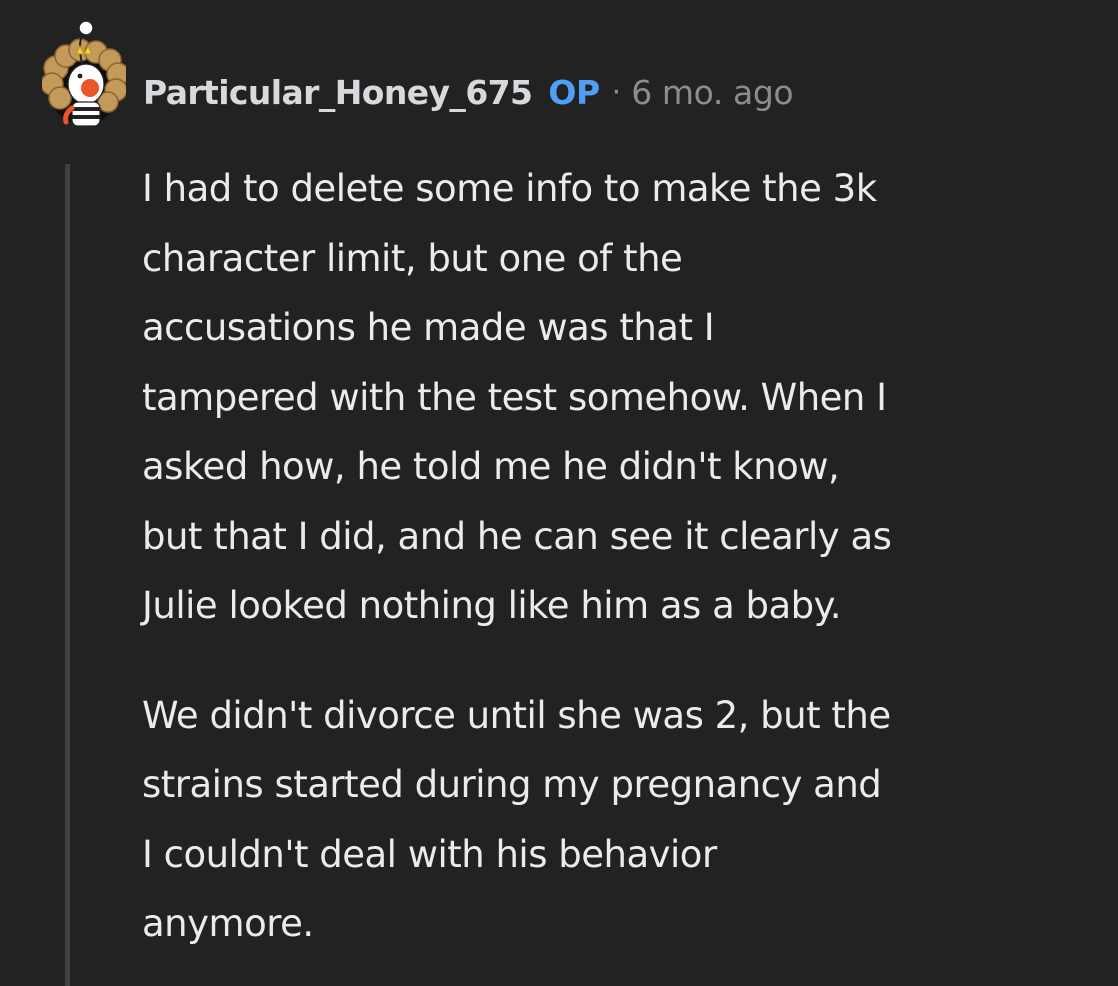  I want to click on comment-header: Particular_Honey_675 OP · 6 mo. ago, so click(468, 92).